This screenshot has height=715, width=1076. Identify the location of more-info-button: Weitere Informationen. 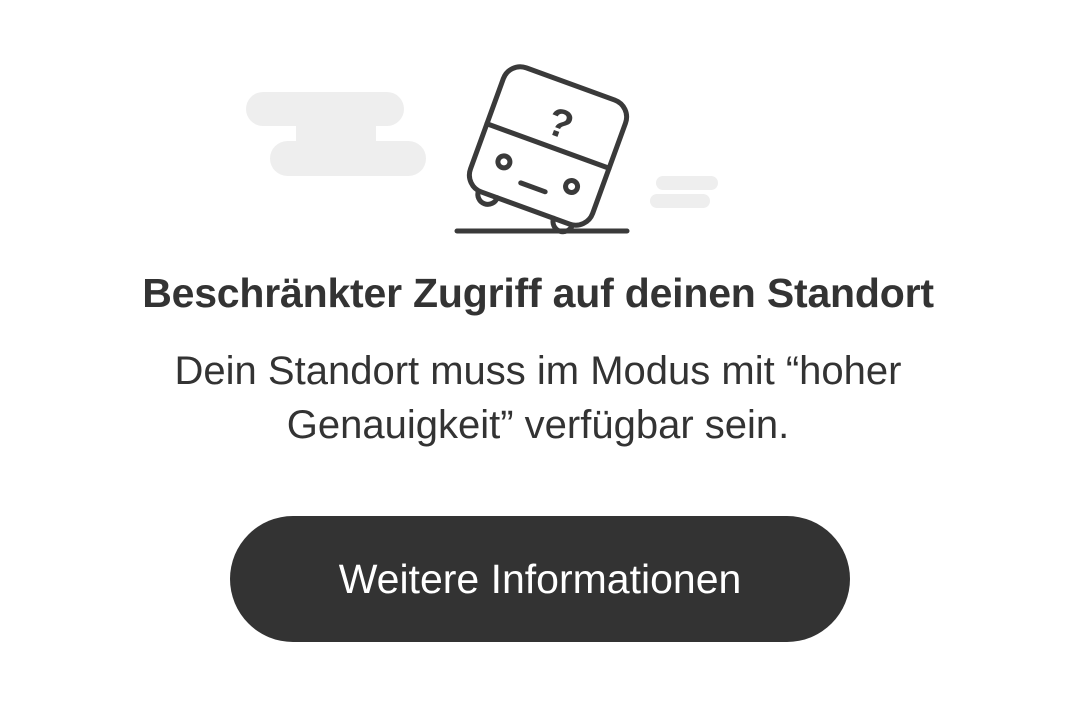
(540, 579).